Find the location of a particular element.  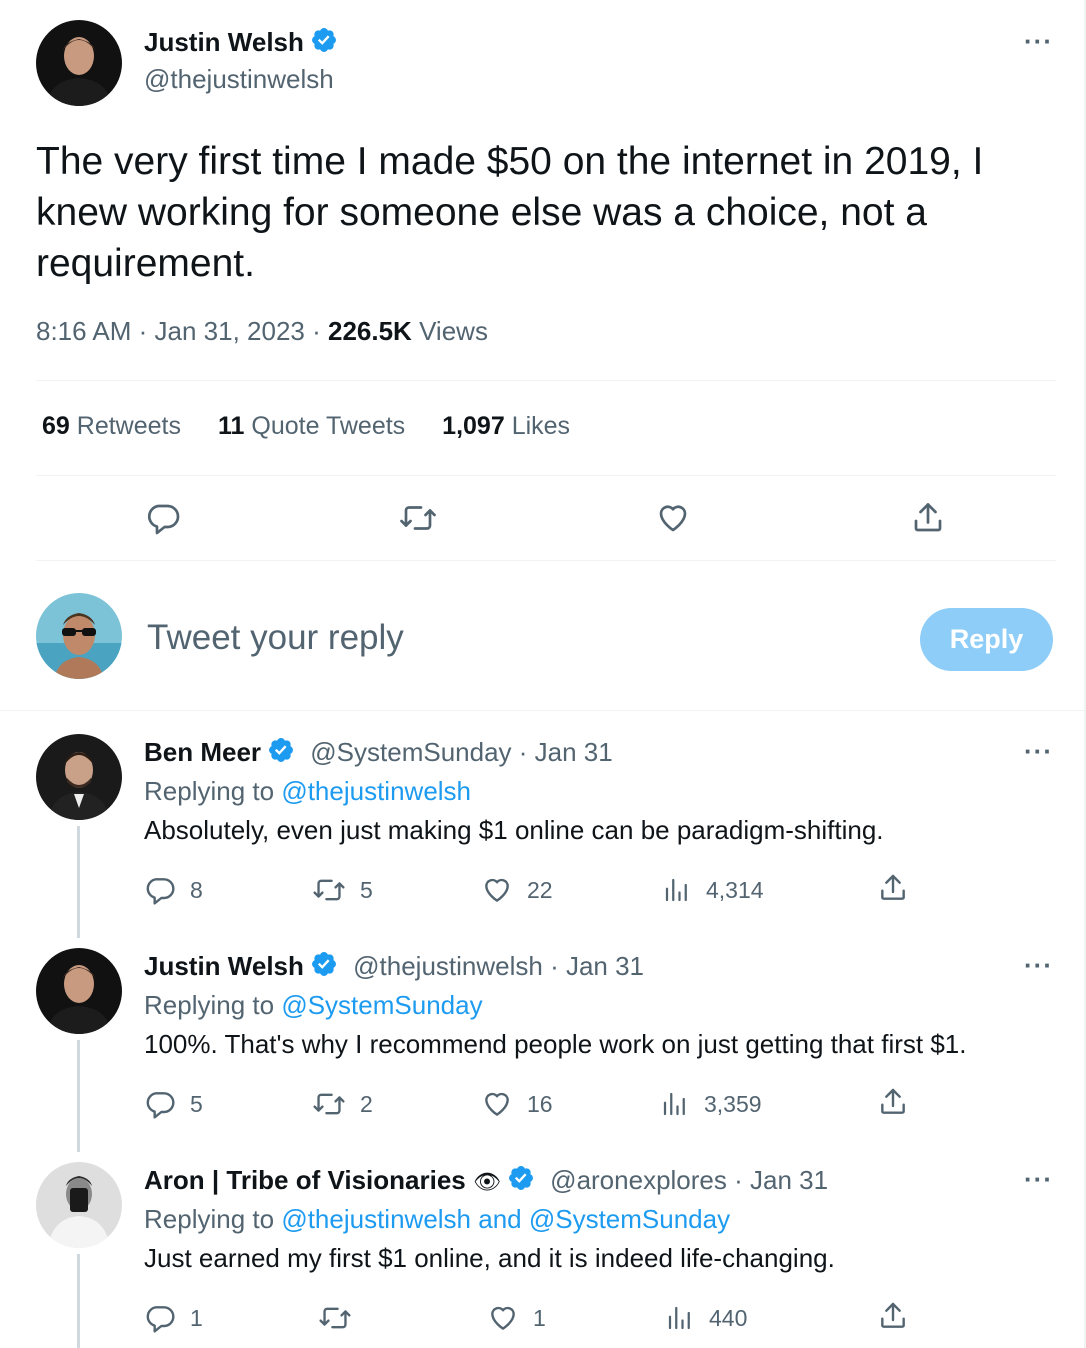

engagement-stats: 69 Retweets 11 Quote Tweets 1,097 Likes is located at coordinates (306, 426).